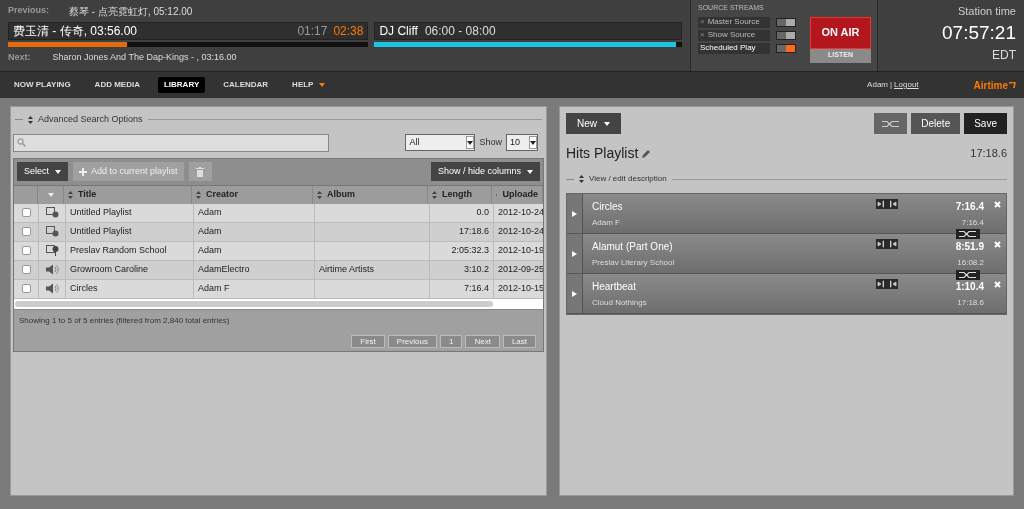 The image size is (1024, 509). Describe the element at coordinates (520, 250) in the screenshot. I see `table-cell-text: 2012-10-19` at that location.